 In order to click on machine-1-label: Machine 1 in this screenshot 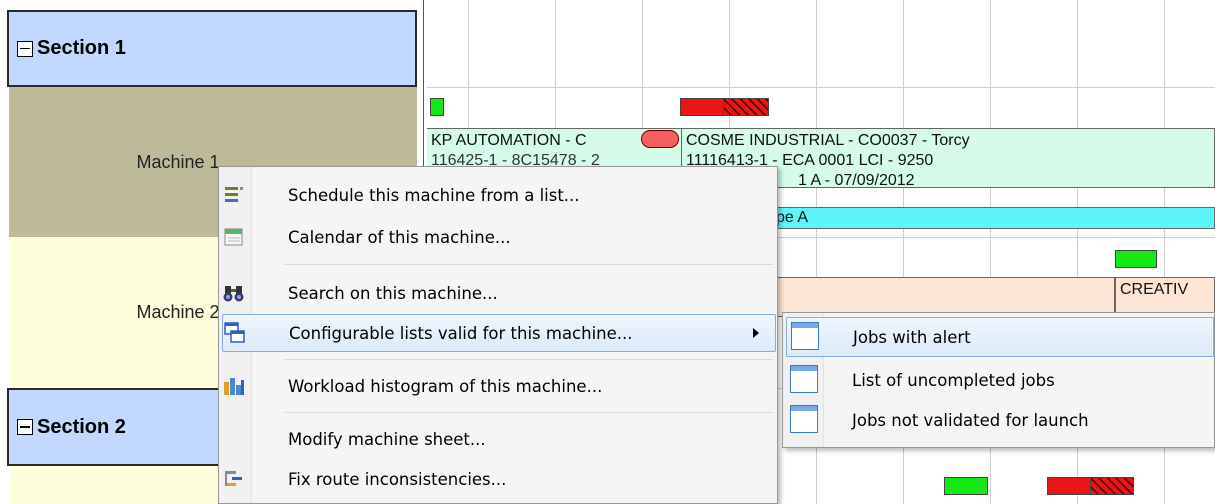, I will do `click(178, 161)`.